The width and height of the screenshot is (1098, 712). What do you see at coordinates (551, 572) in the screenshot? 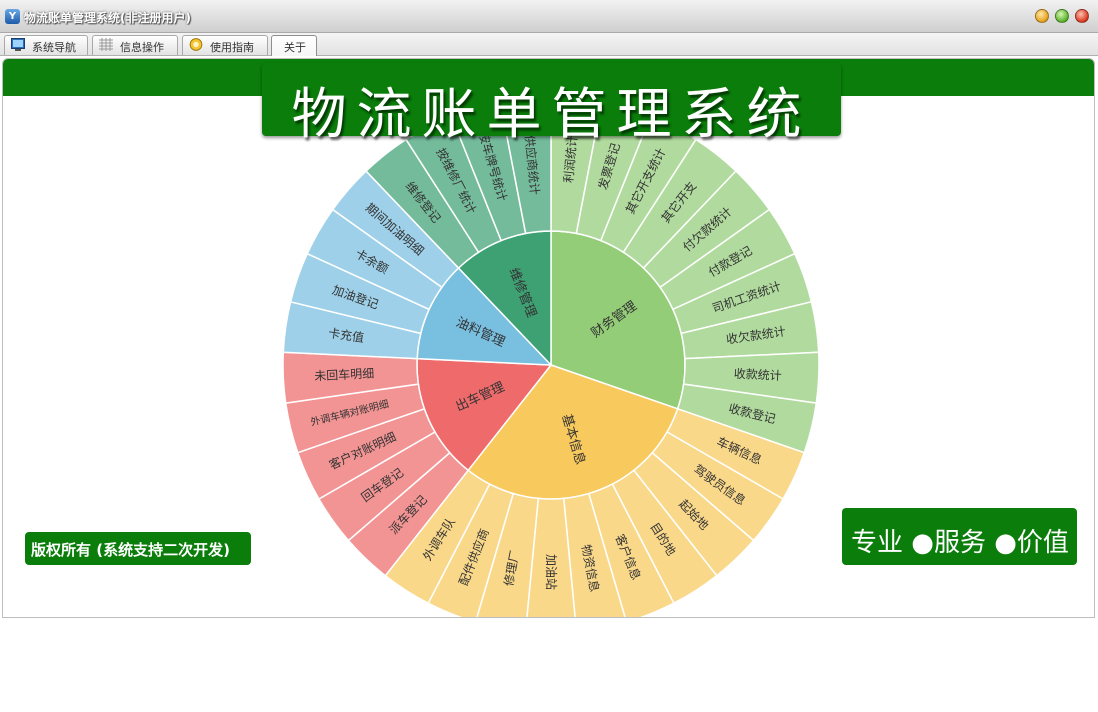
I see `sunburst-function-label: 加油站` at bounding box center [551, 572].